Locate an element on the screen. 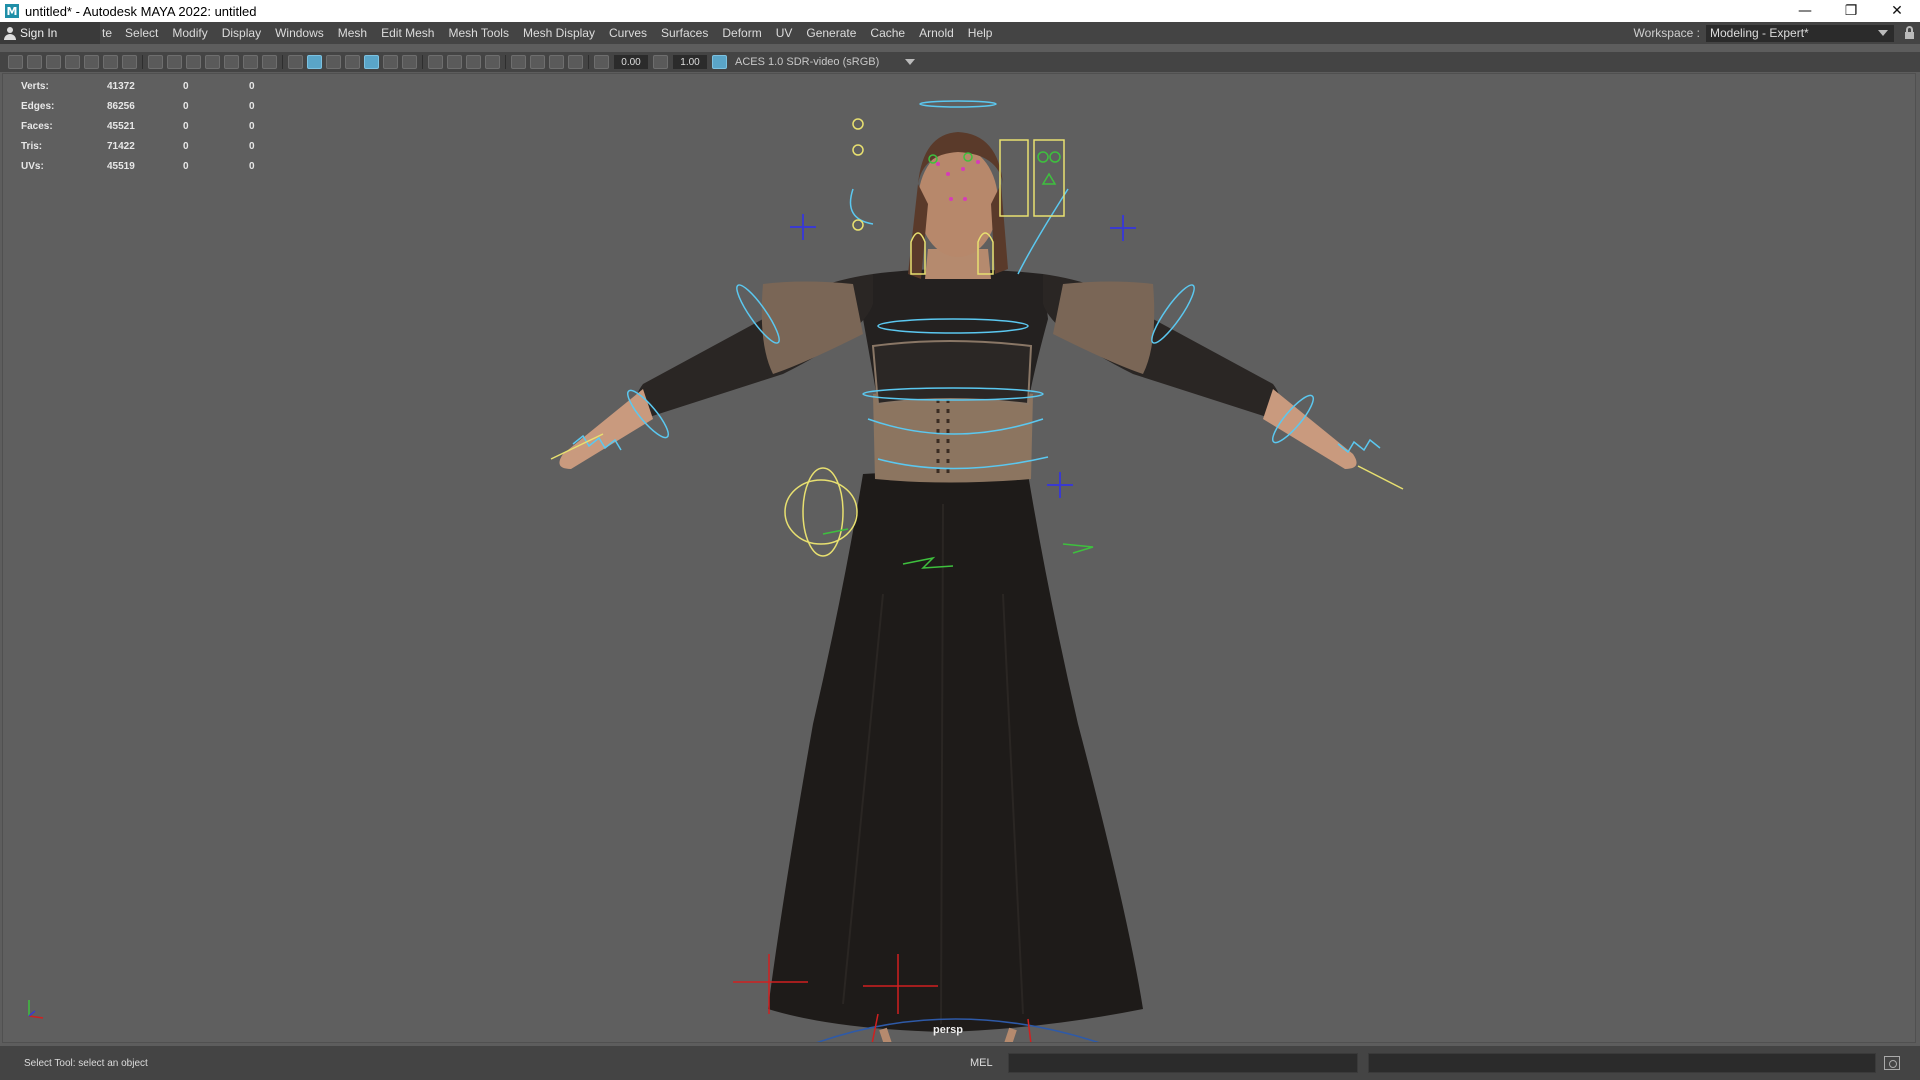 Image resolution: width=1920 pixels, height=1080 pixels. xray-joints-icon is located at coordinates (575, 62).